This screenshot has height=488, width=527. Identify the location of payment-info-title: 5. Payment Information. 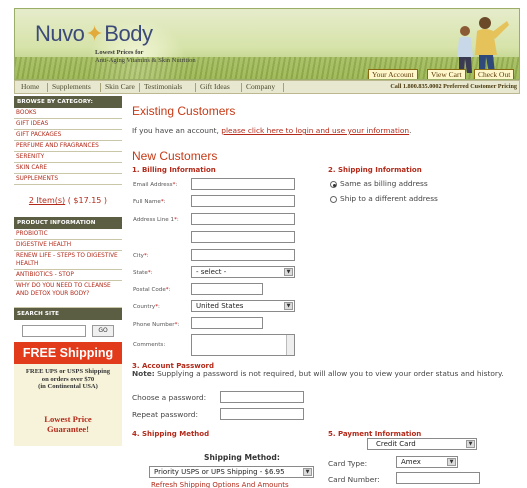
(375, 434).